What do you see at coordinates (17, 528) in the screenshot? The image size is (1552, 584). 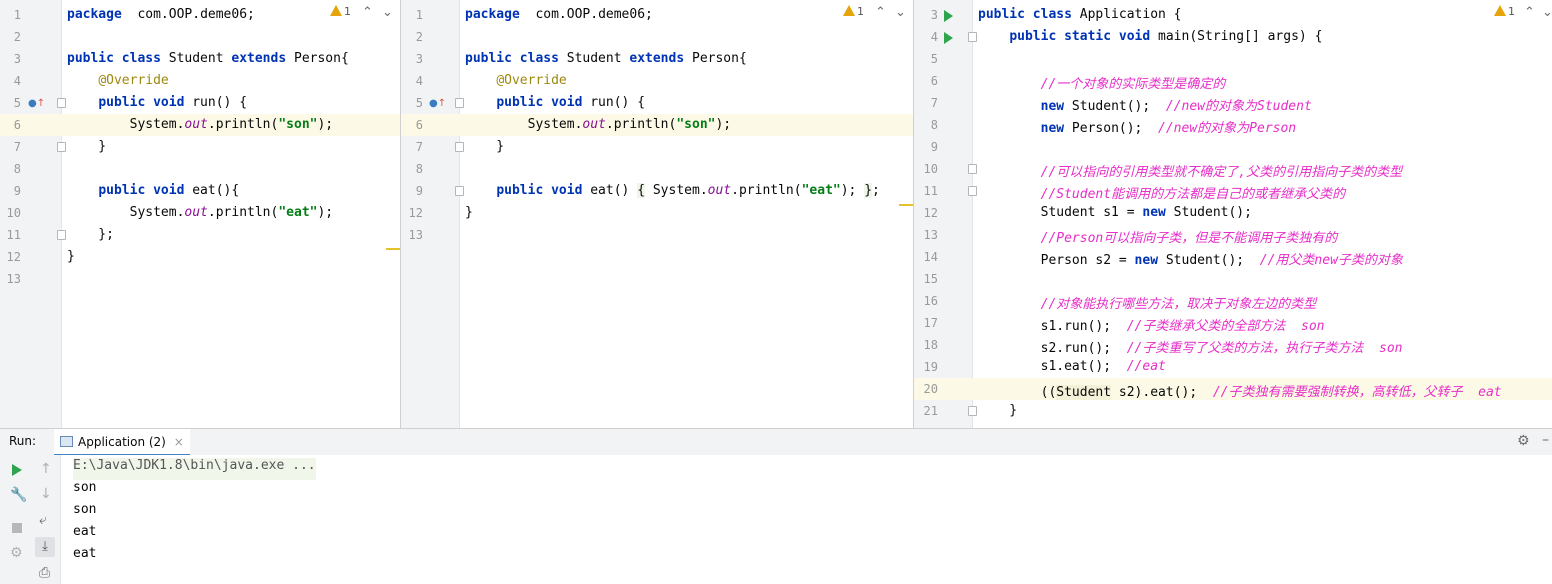 I see `stop-icon` at bounding box center [17, 528].